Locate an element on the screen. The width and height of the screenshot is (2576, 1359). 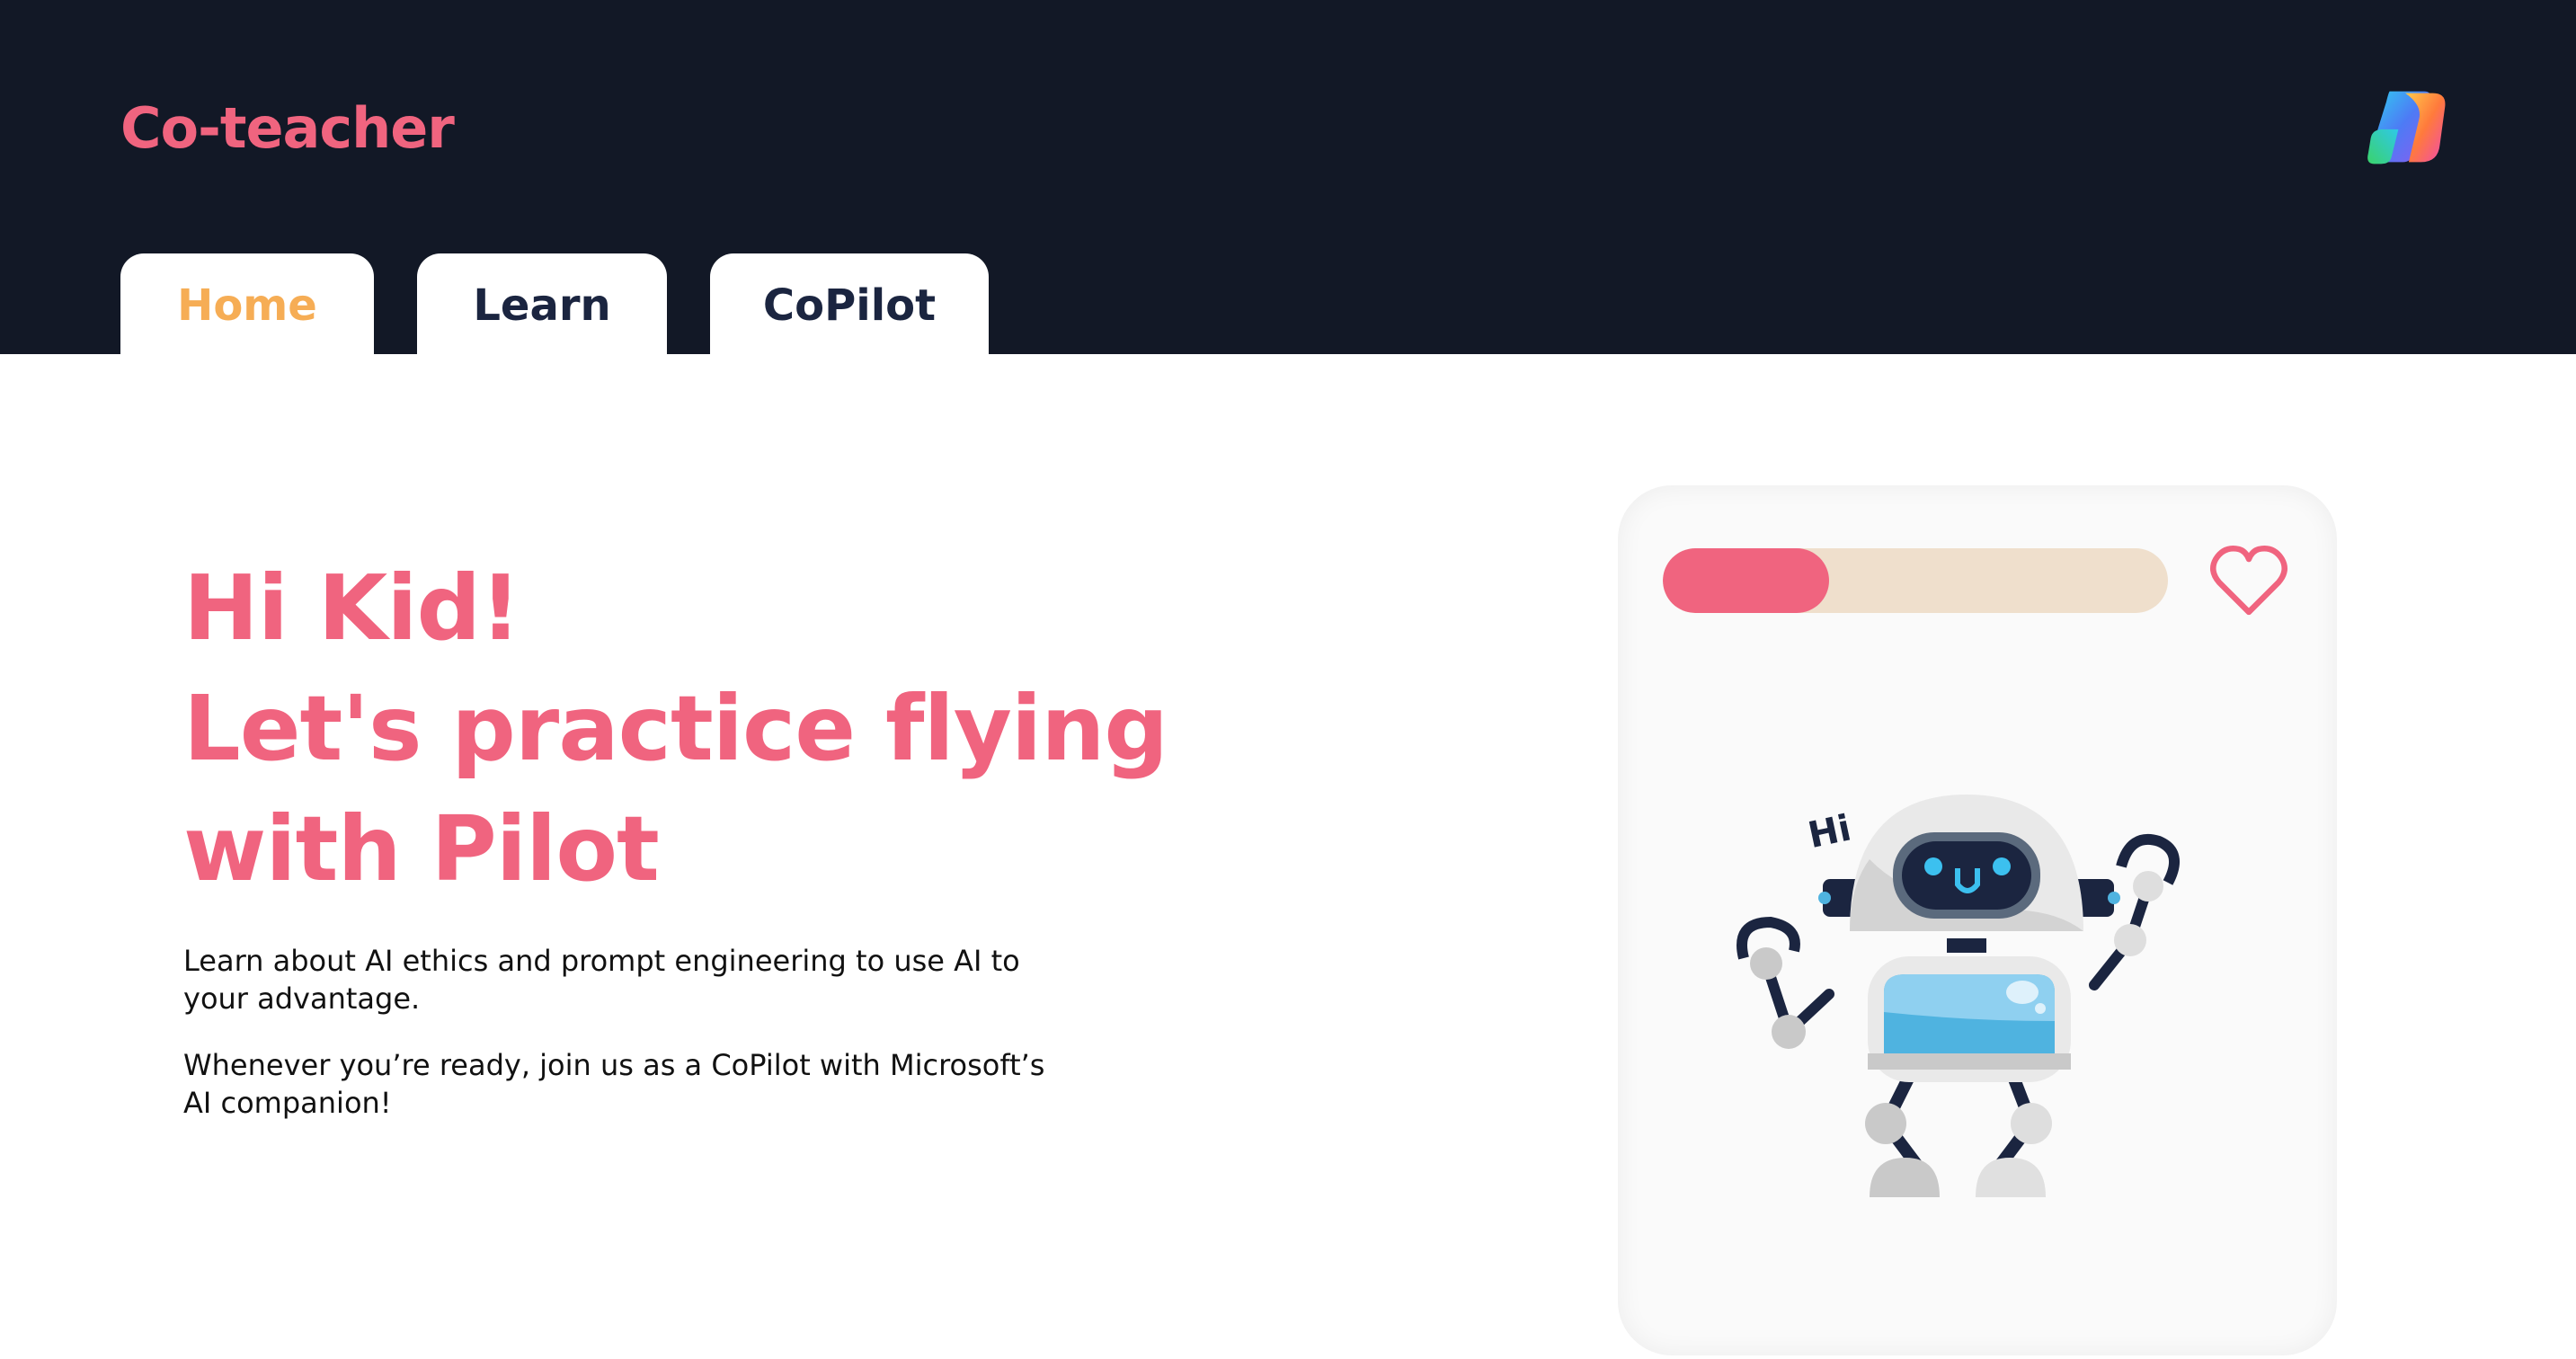
progress-bar is located at coordinates (1915, 580).